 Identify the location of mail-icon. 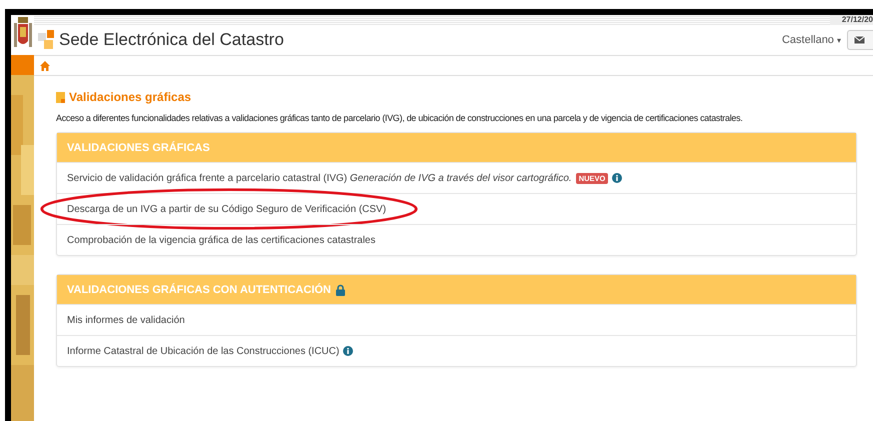
(859, 40).